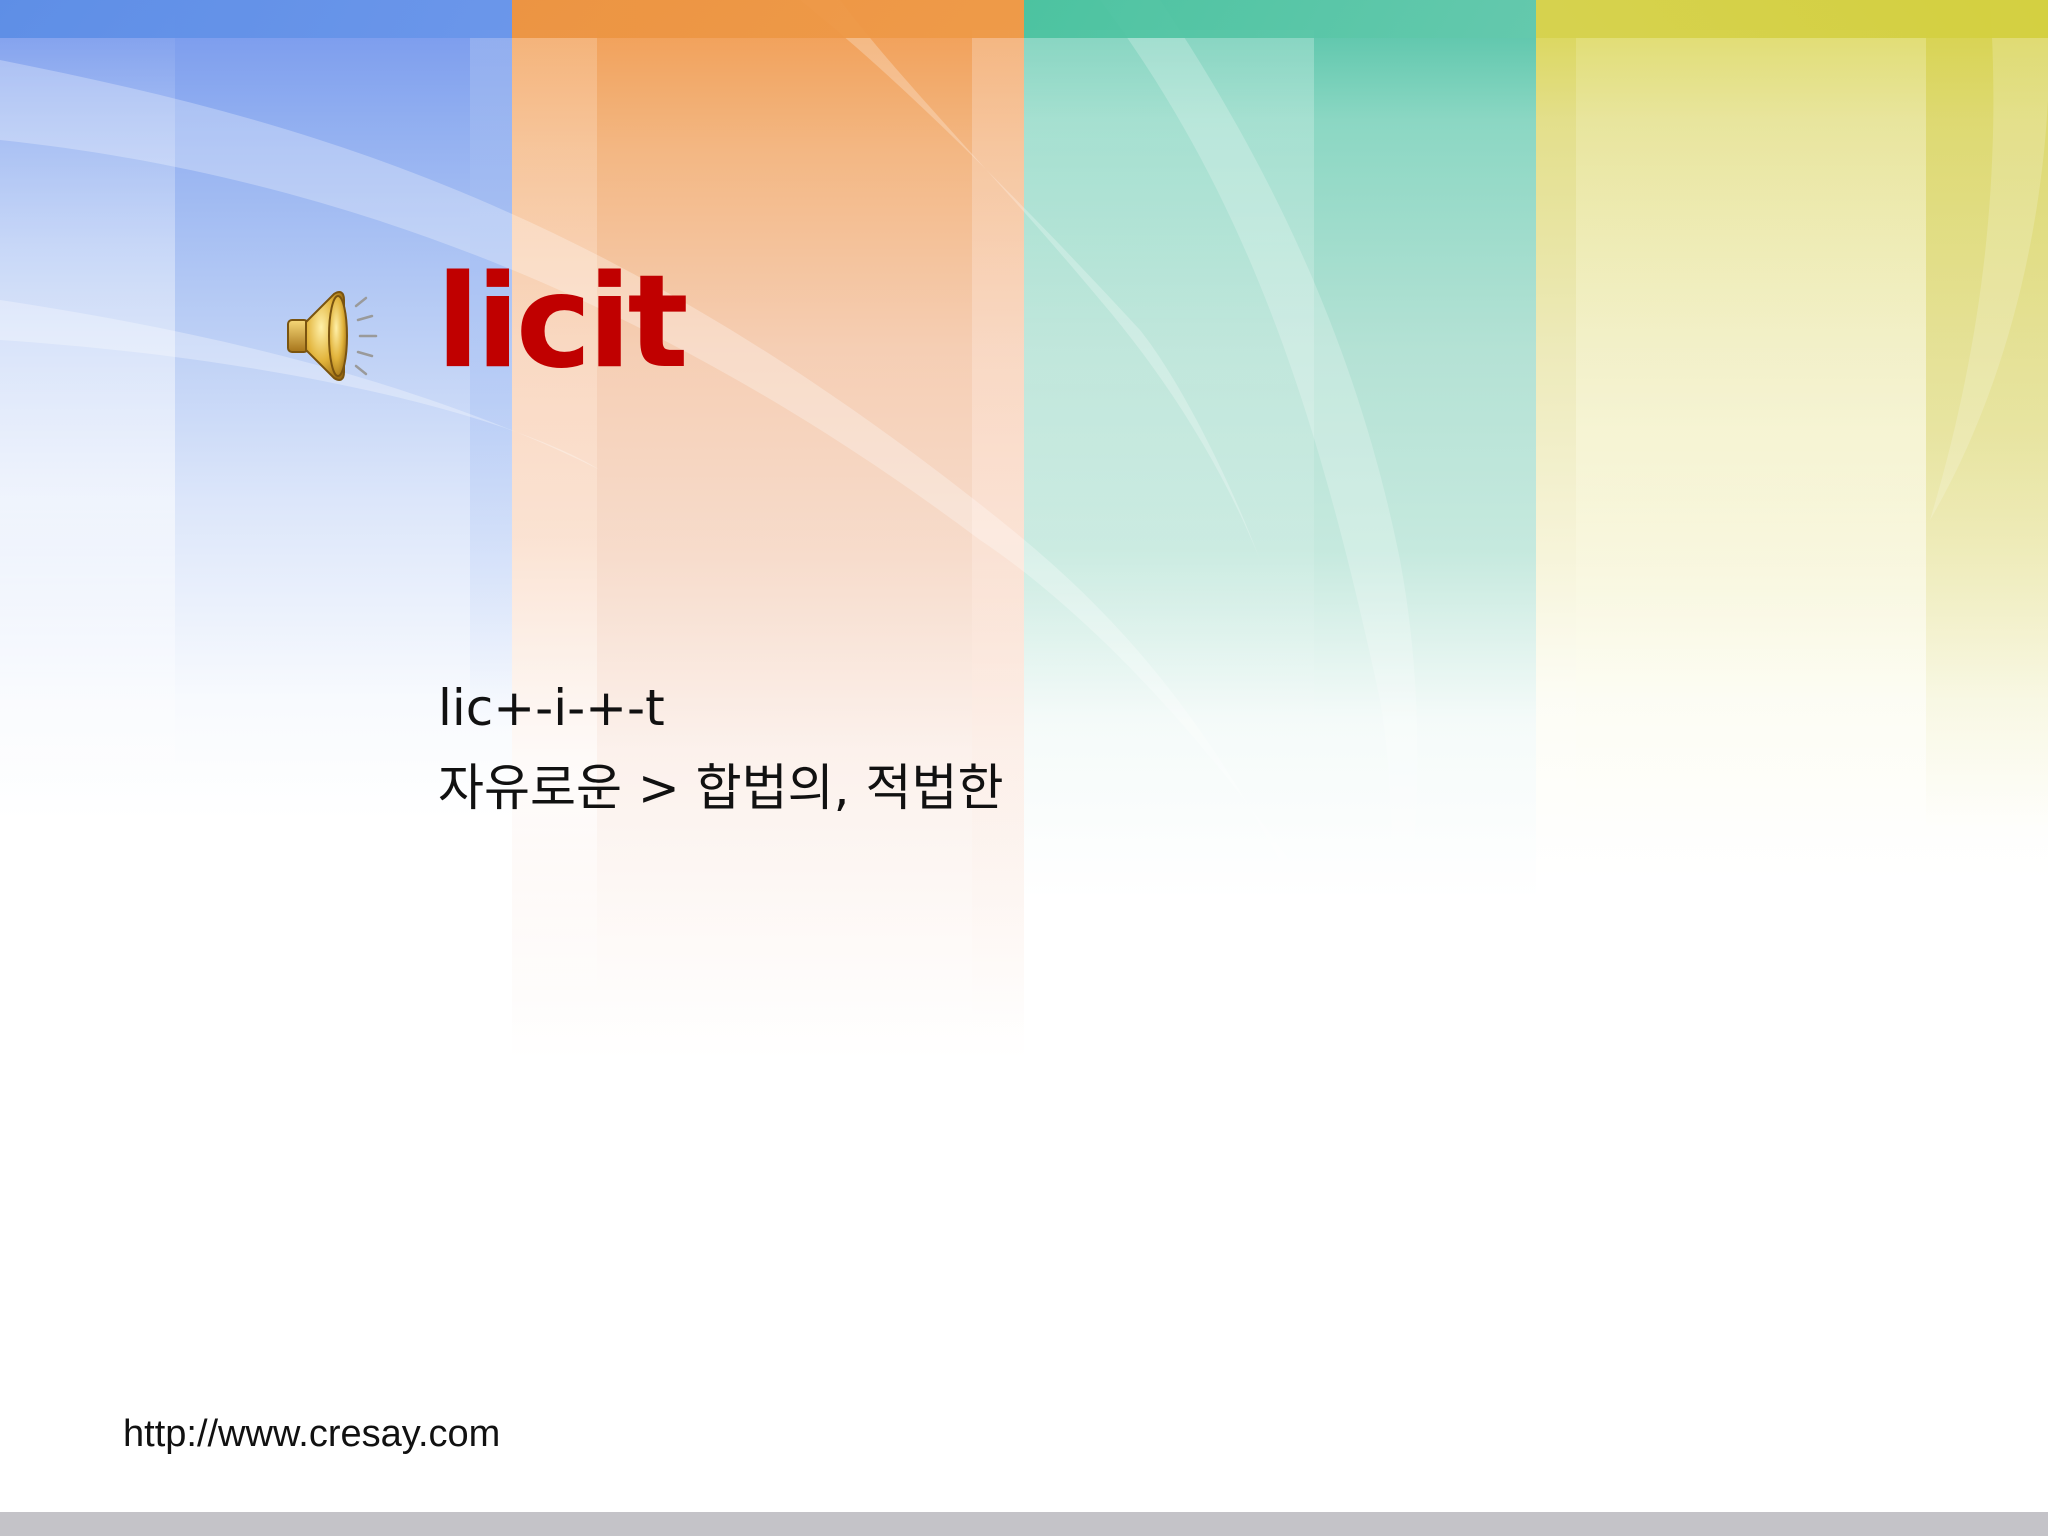 The height and width of the screenshot is (1536, 2048). I want to click on bottom-bar, so click(1024, 1524).